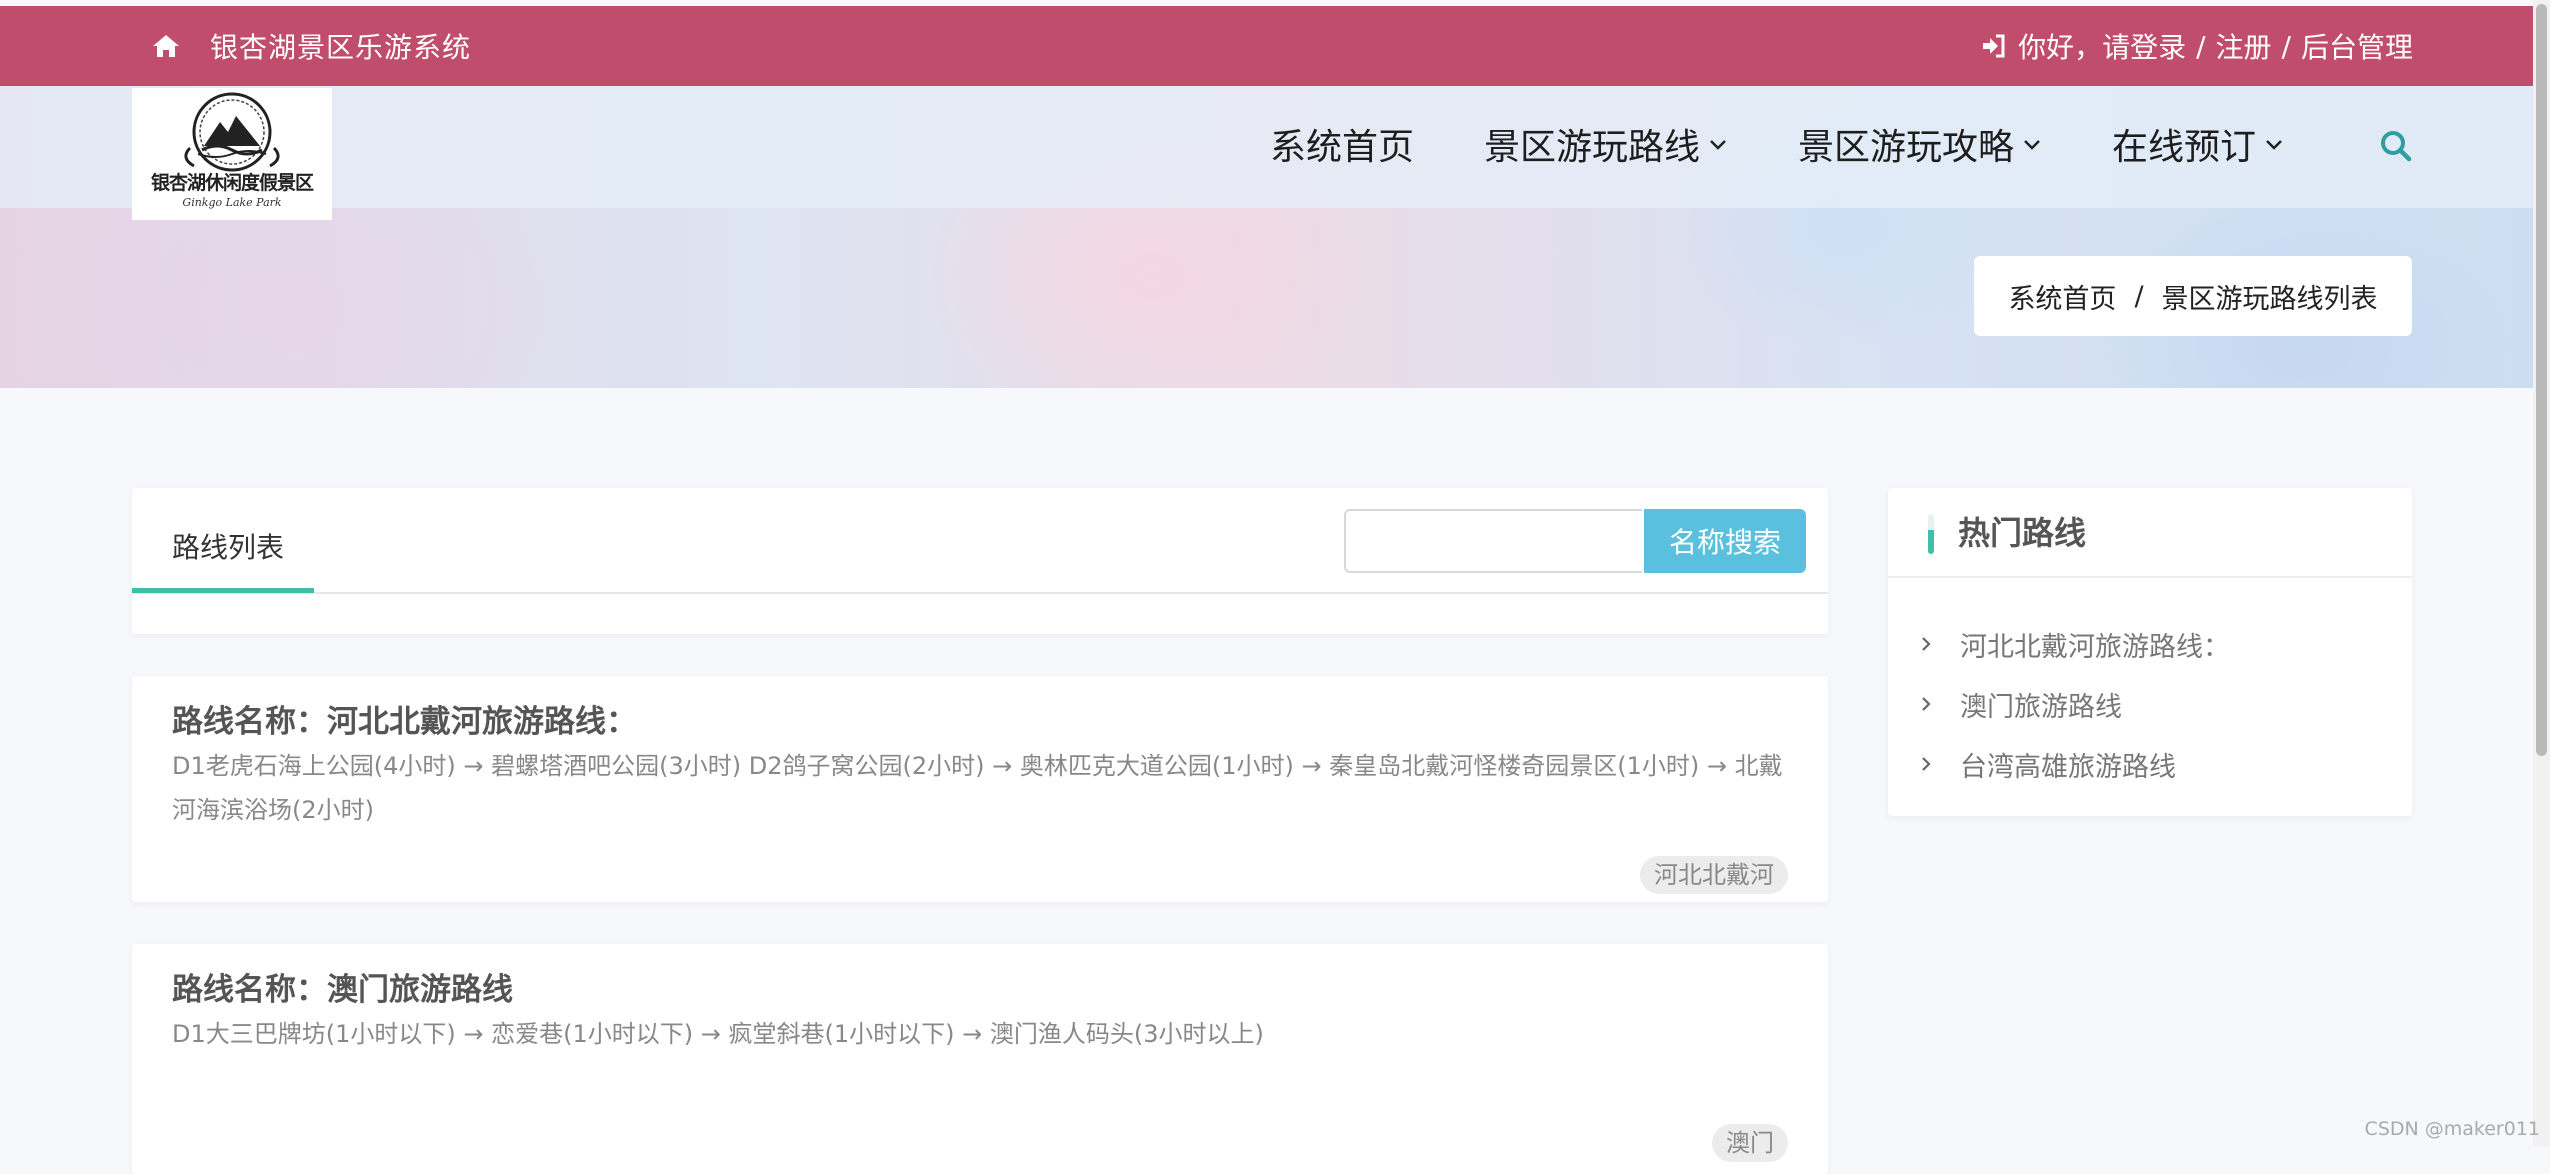 This screenshot has width=2550, height=1174. What do you see at coordinates (1266, 46) in the screenshot?
I see `top-bar: 银杏湖景区乐游系统 你好，请登录 / 注册 / 后台管理` at bounding box center [1266, 46].